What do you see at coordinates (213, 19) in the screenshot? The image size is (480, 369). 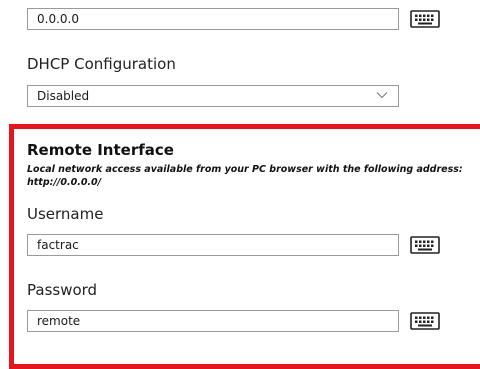 I see `ip-address-field: 0.0.0.0` at bounding box center [213, 19].